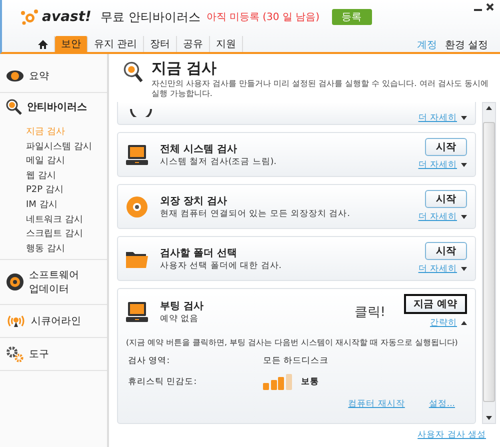  I want to click on settings-link: 환경 설정, so click(466, 45).